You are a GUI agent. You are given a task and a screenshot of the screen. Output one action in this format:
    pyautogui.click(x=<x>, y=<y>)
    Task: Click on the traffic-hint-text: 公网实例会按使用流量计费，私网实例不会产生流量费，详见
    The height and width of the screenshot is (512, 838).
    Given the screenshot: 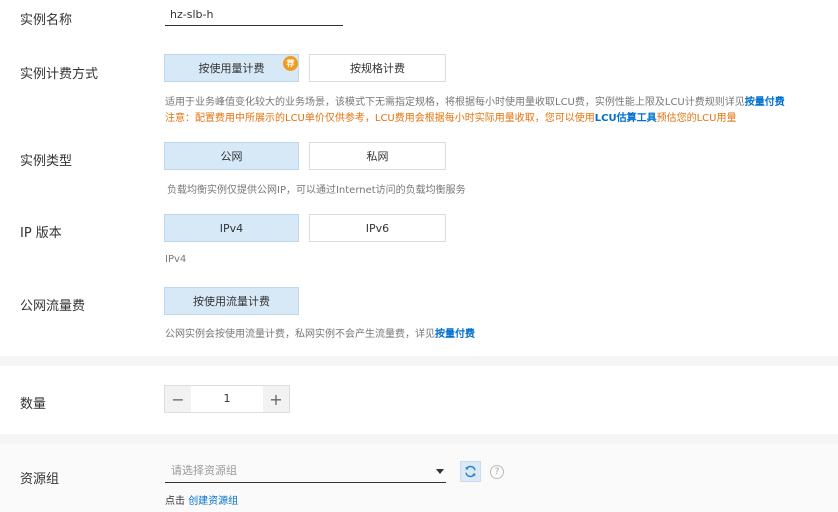 What is the action you would take?
    pyautogui.click(x=300, y=334)
    